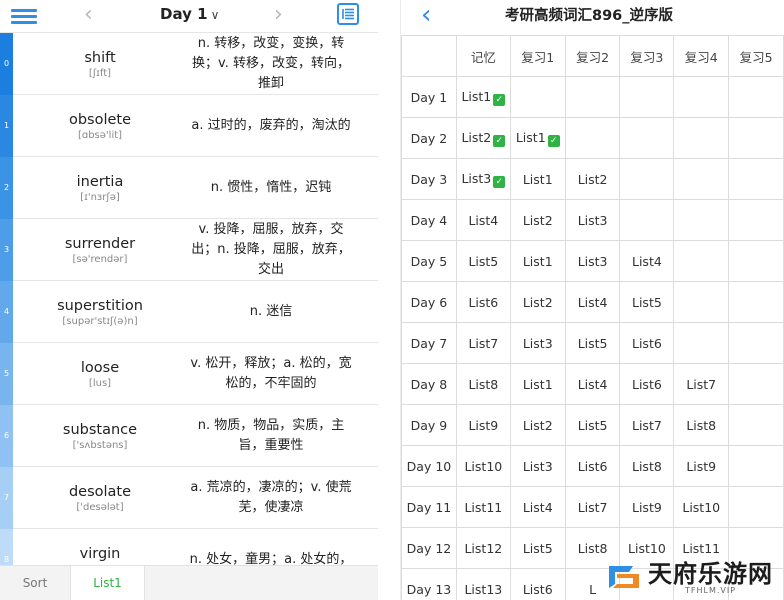 The width and height of the screenshot is (784, 600). I want to click on column-header: 复习5, so click(756, 56).